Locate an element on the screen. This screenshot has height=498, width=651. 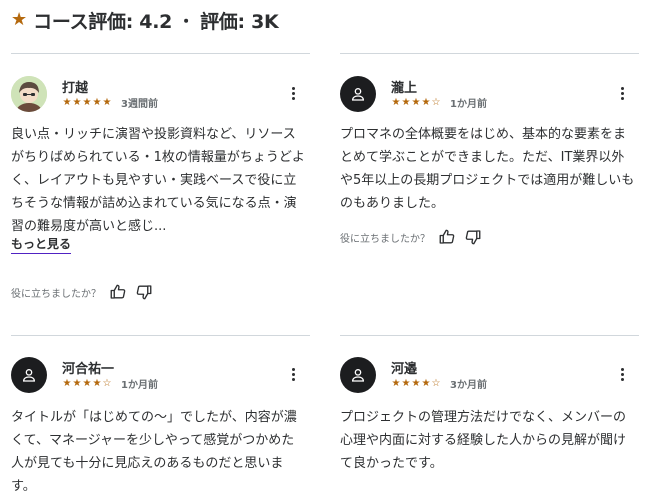
reviewer-name: 打越 is located at coordinates (75, 88).